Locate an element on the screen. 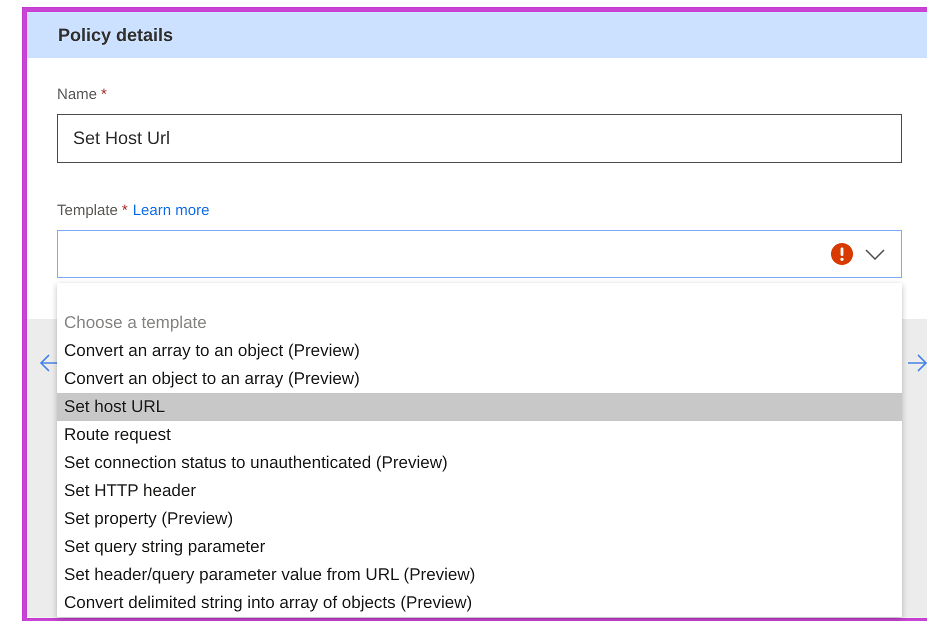  dropdown-option: Convert delimited string into array of objects (Preview) is located at coordinates (479, 603).